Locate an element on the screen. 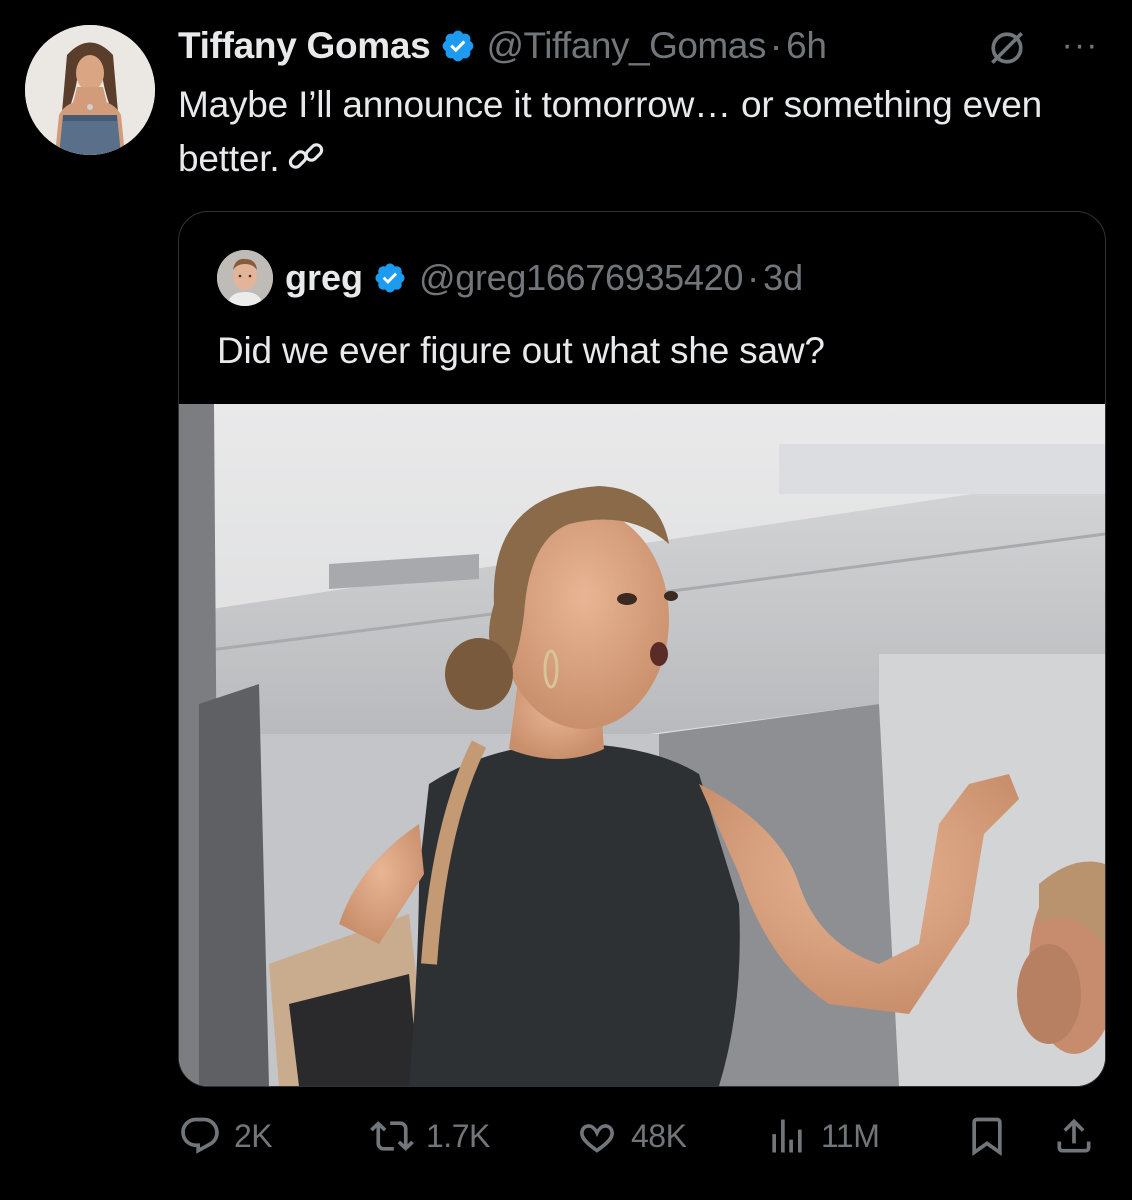 This screenshot has width=1132, height=1200. quoted-tweet-header: greg @greg16676935420 · 3d is located at coordinates (510, 278).